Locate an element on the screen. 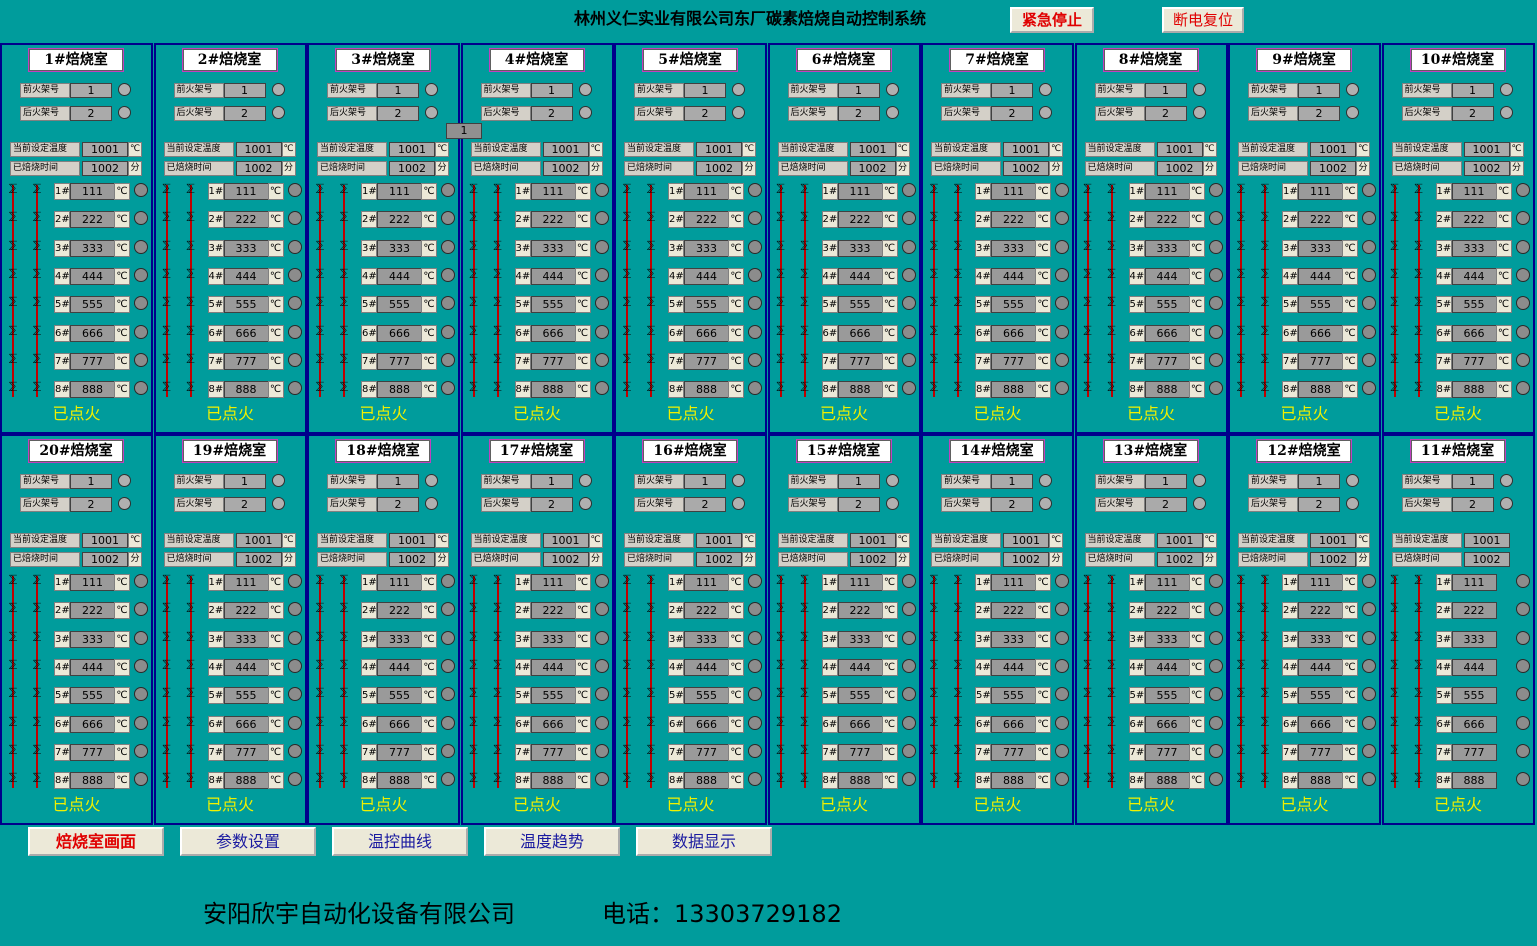  room-title-button: 15#焙烧室 is located at coordinates (843, 451).